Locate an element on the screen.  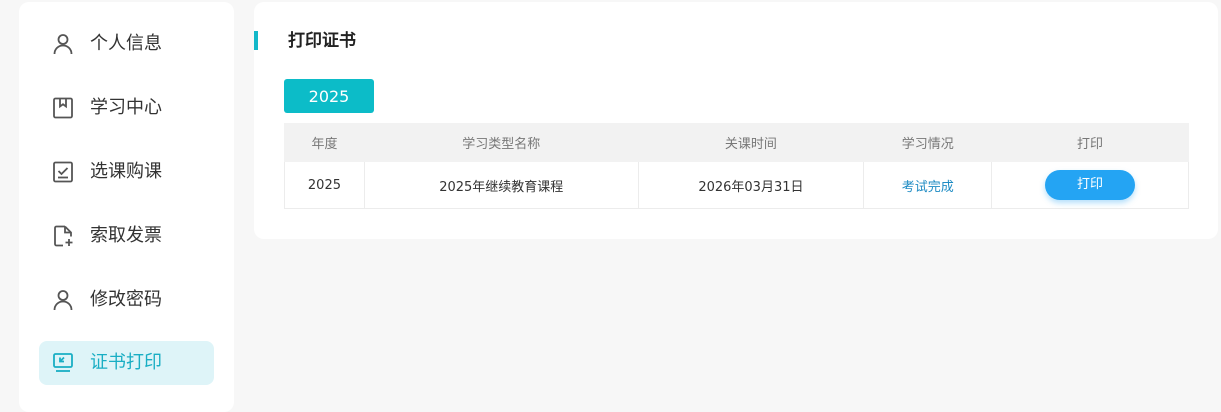
year-tab: 2025 is located at coordinates (329, 96).